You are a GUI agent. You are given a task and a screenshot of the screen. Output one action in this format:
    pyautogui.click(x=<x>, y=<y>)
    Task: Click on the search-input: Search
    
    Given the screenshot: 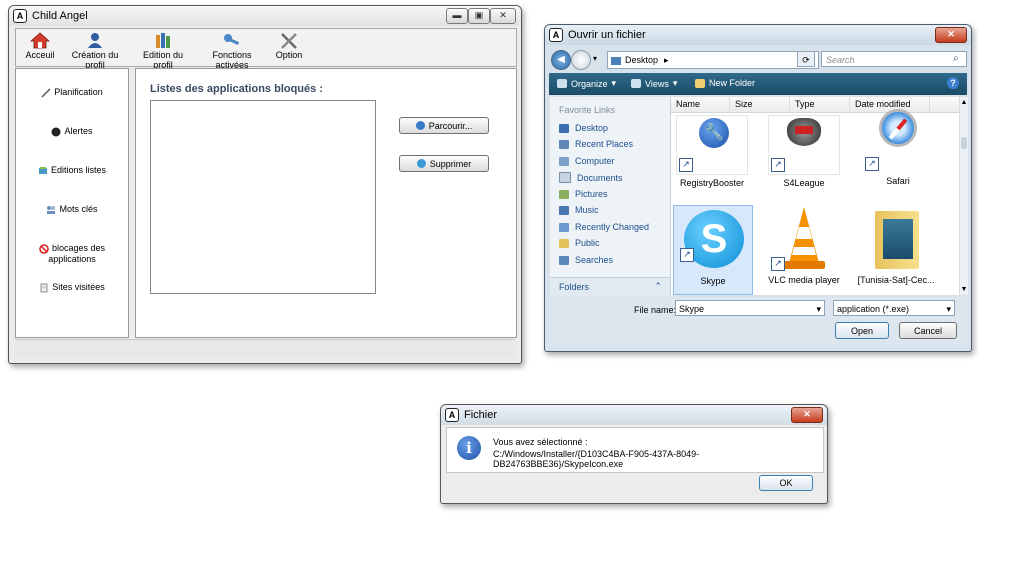 What is the action you would take?
    pyautogui.click(x=894, y=59)
    